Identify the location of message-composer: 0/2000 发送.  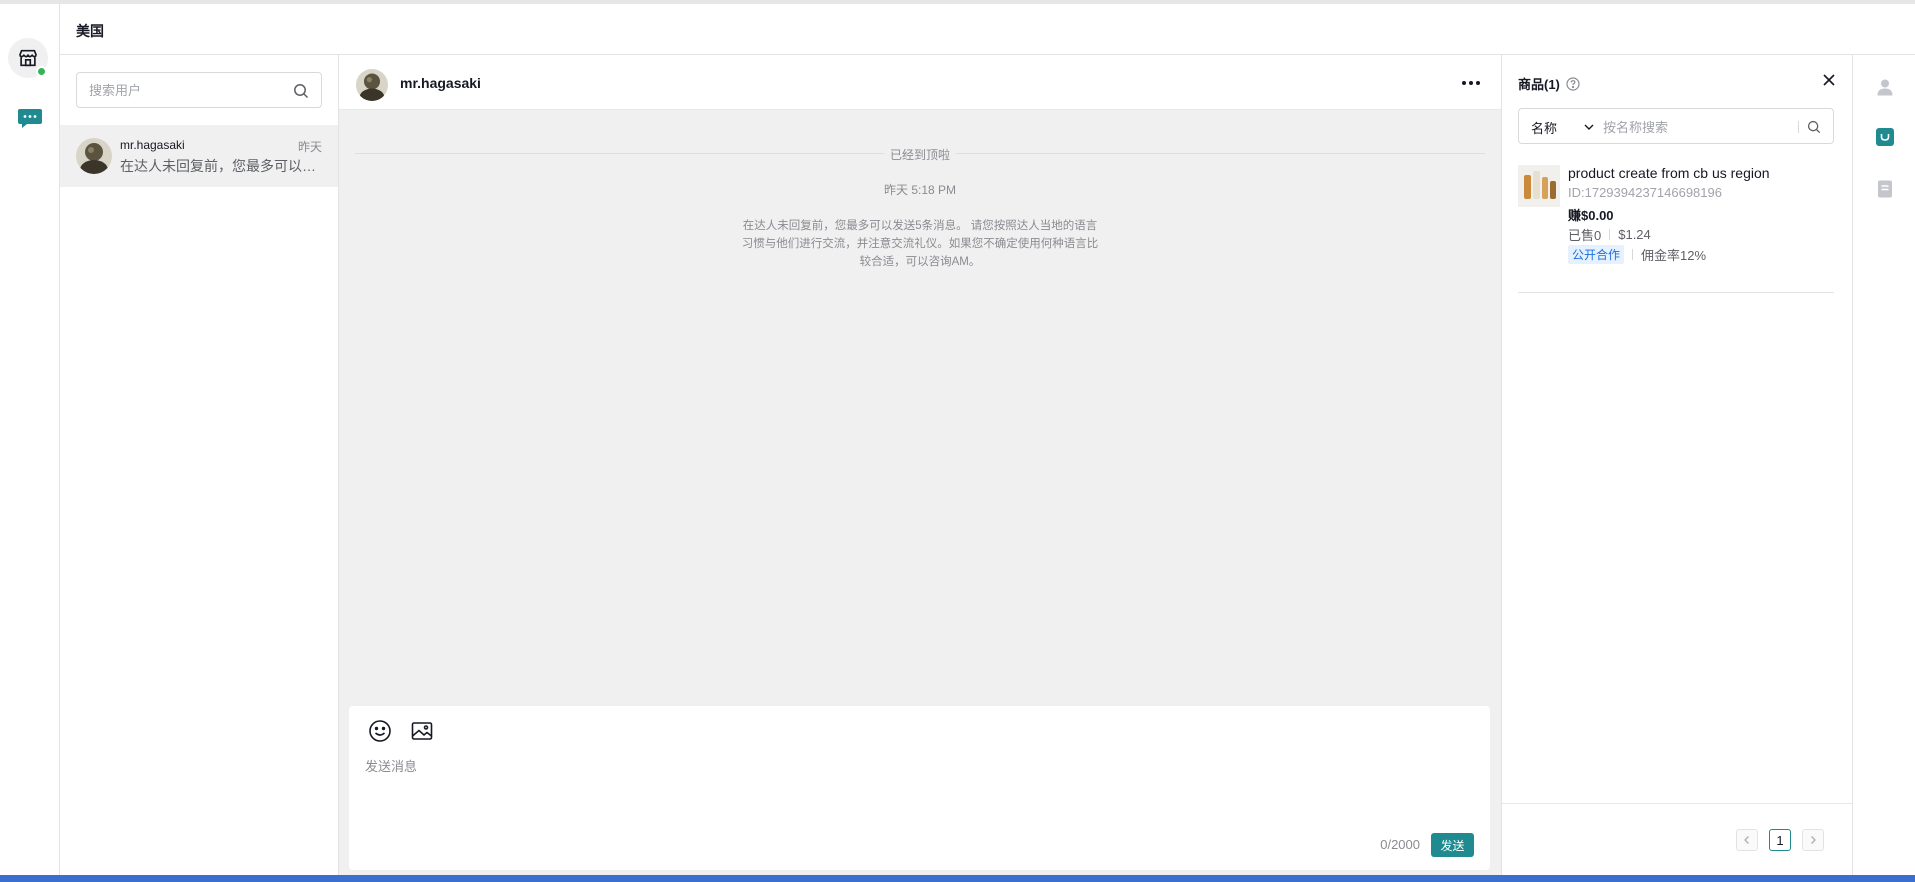
(919, 788).